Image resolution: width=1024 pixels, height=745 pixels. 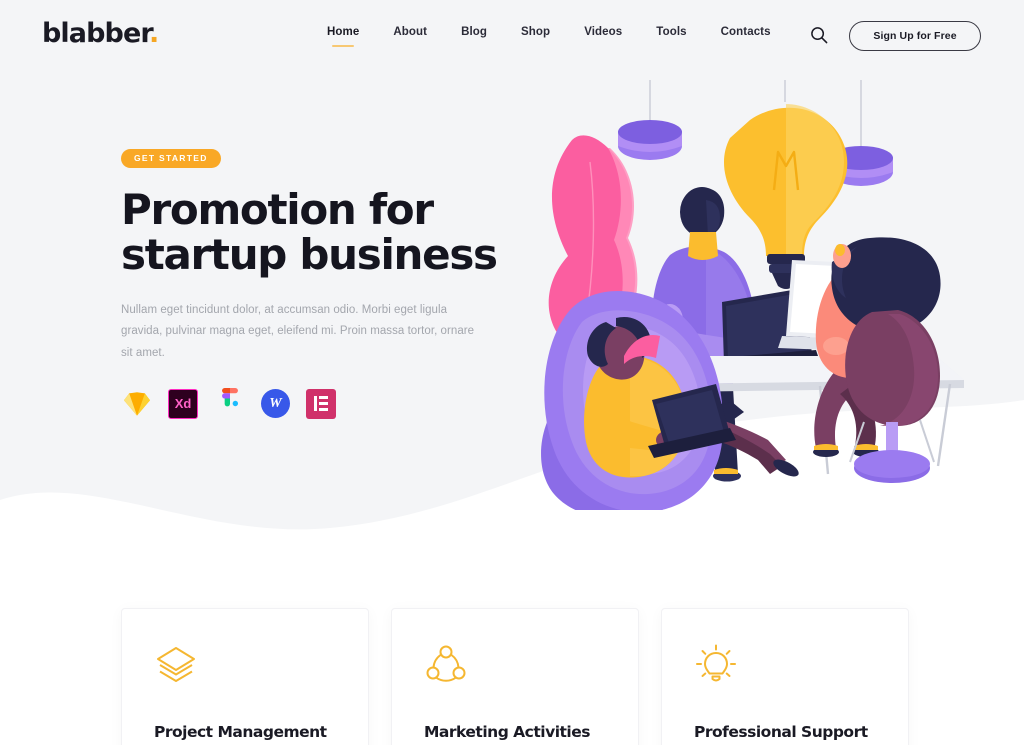 I want to click on nav-item-about: About, so click(x=410, y=32).